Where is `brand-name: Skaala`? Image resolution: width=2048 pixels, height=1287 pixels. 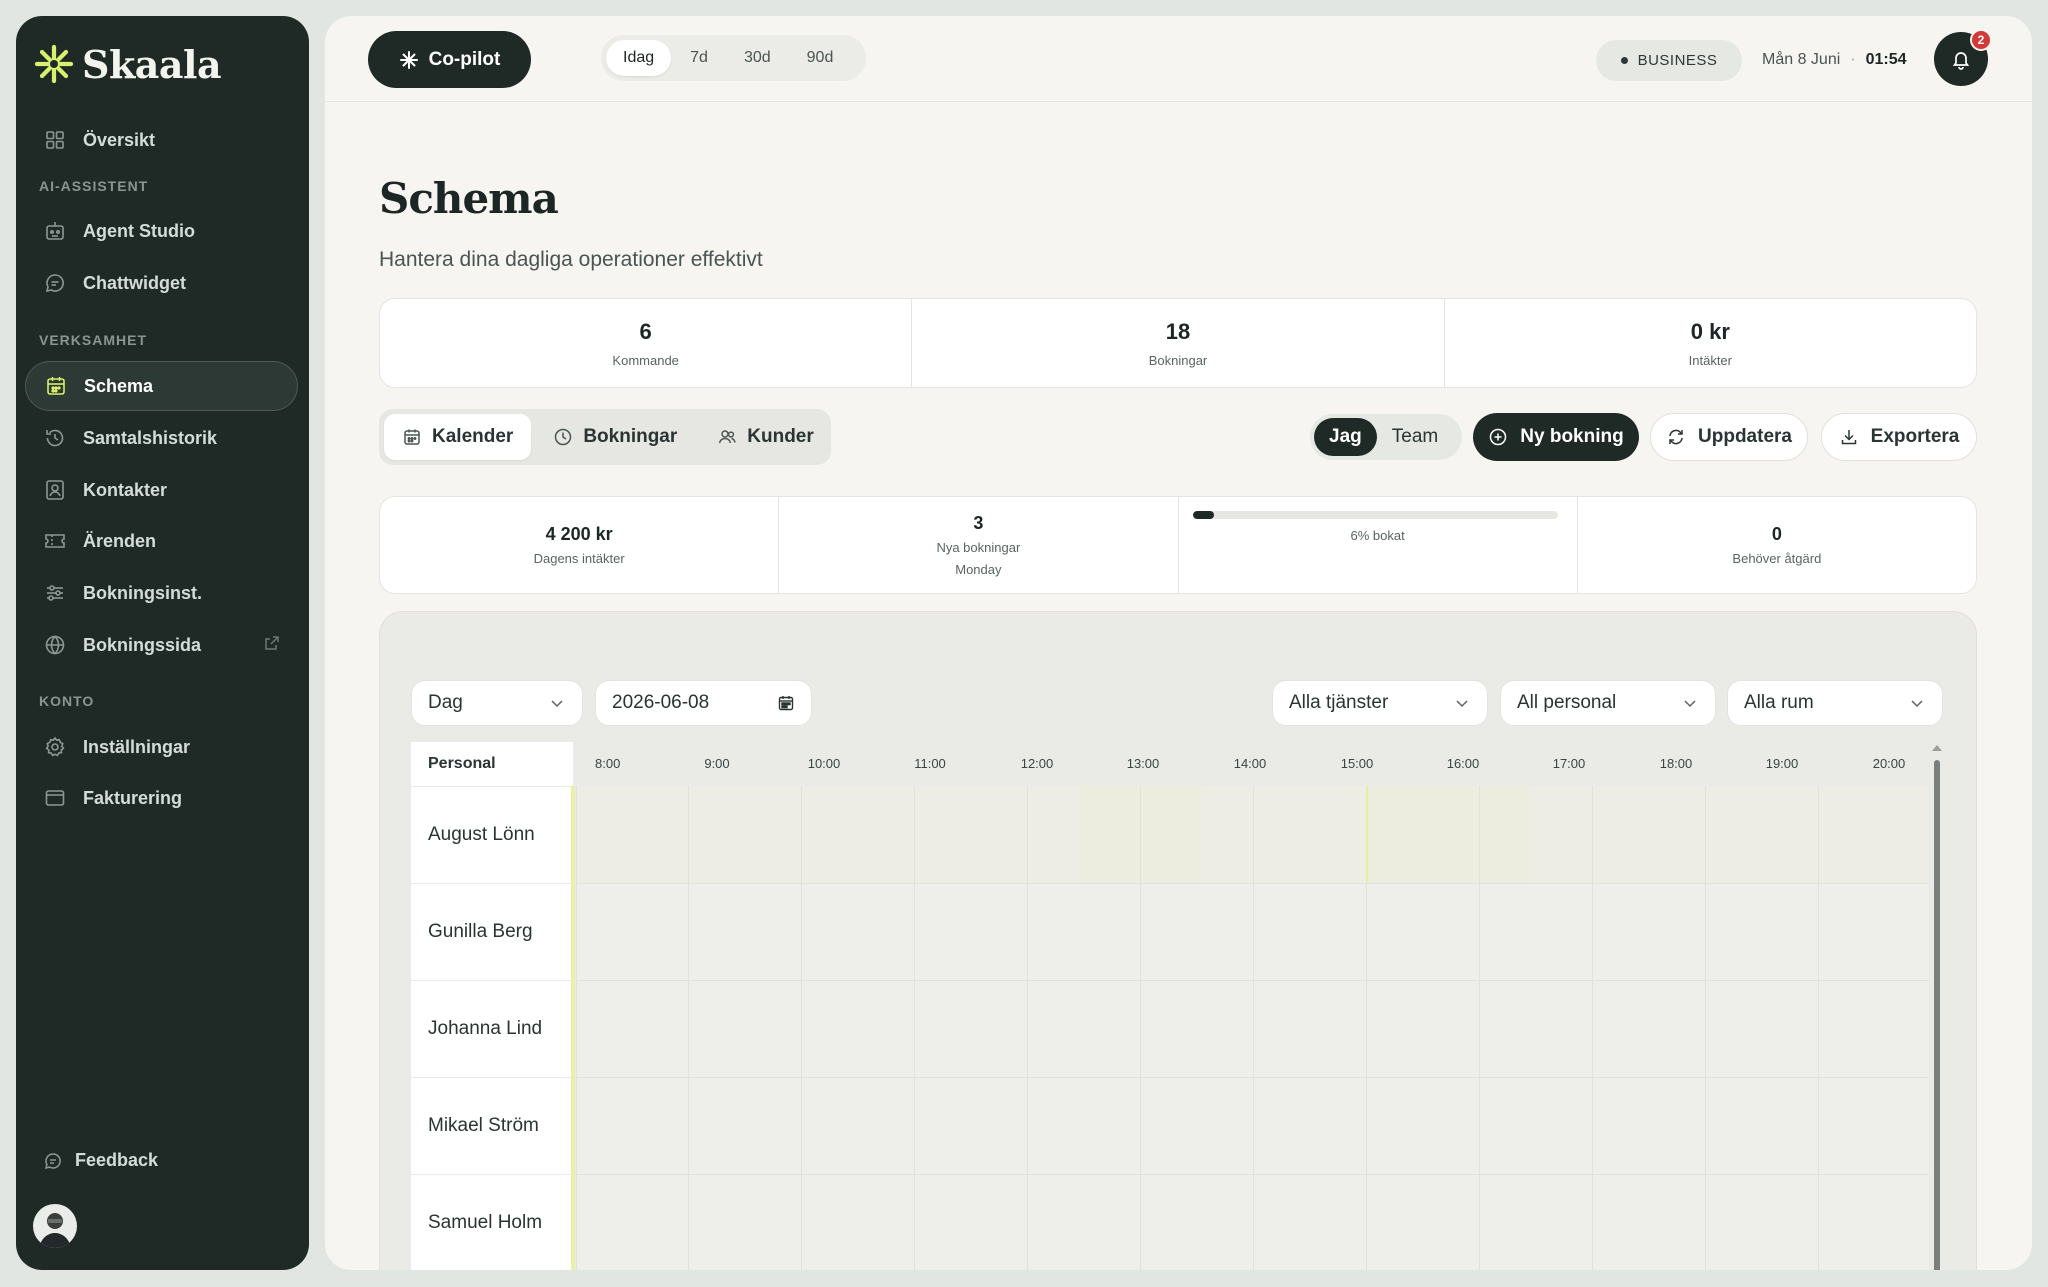 brand-name: Skaala is located at coordinates (152, 64).